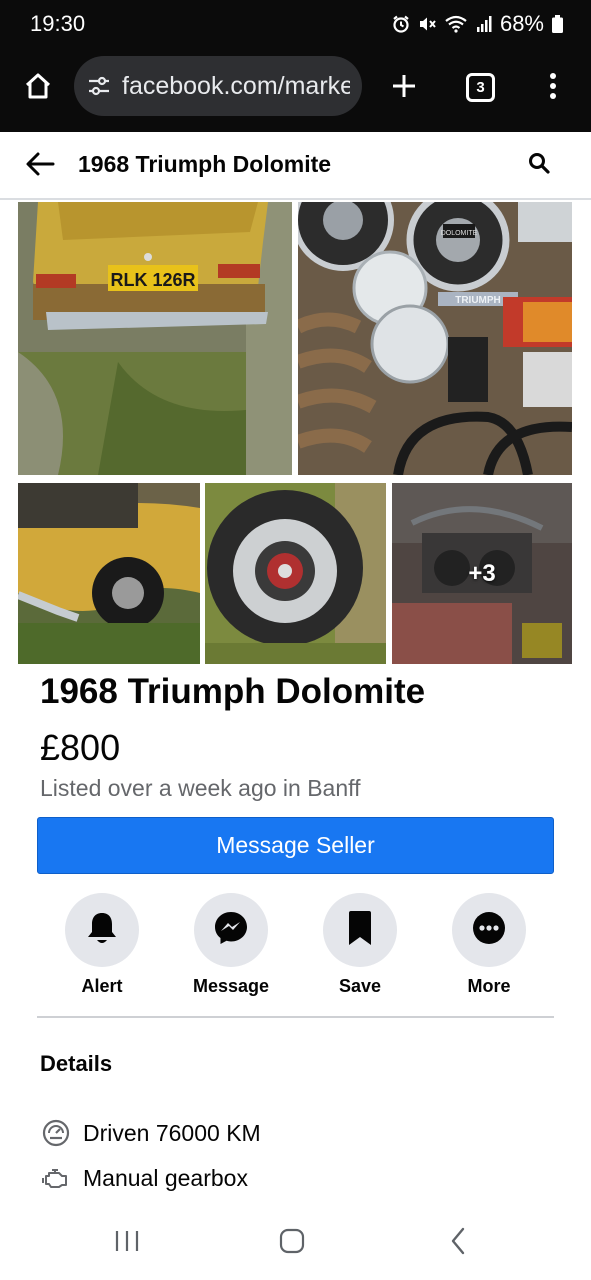 Image resolution: width=591 pixels, height=1280 pixels. Describe the element at coordinates (155, 338) in the screenshot. I see `car-rear-photo: RLK 126R` at that location.